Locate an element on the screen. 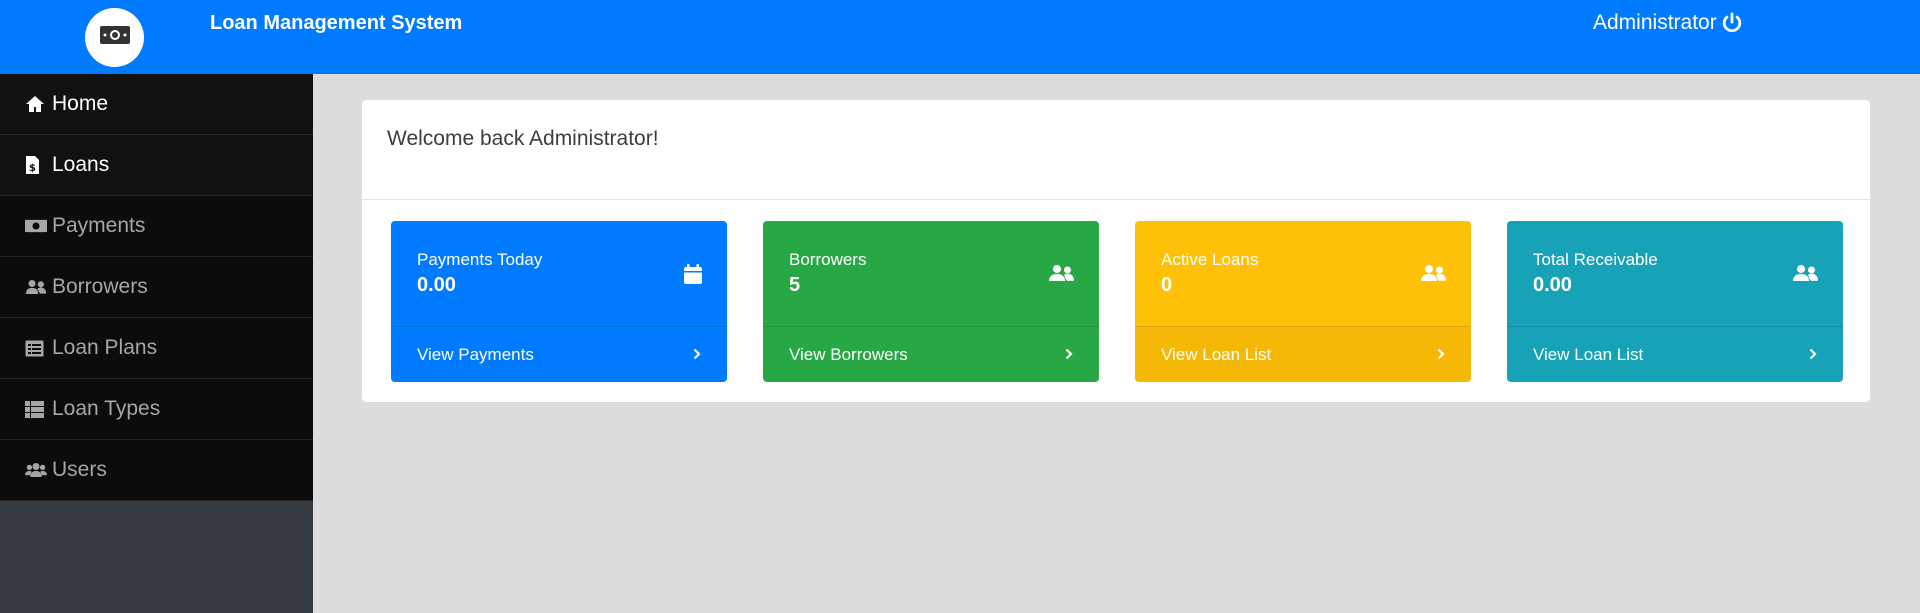  home-icon is located at coordinates (36, 104).